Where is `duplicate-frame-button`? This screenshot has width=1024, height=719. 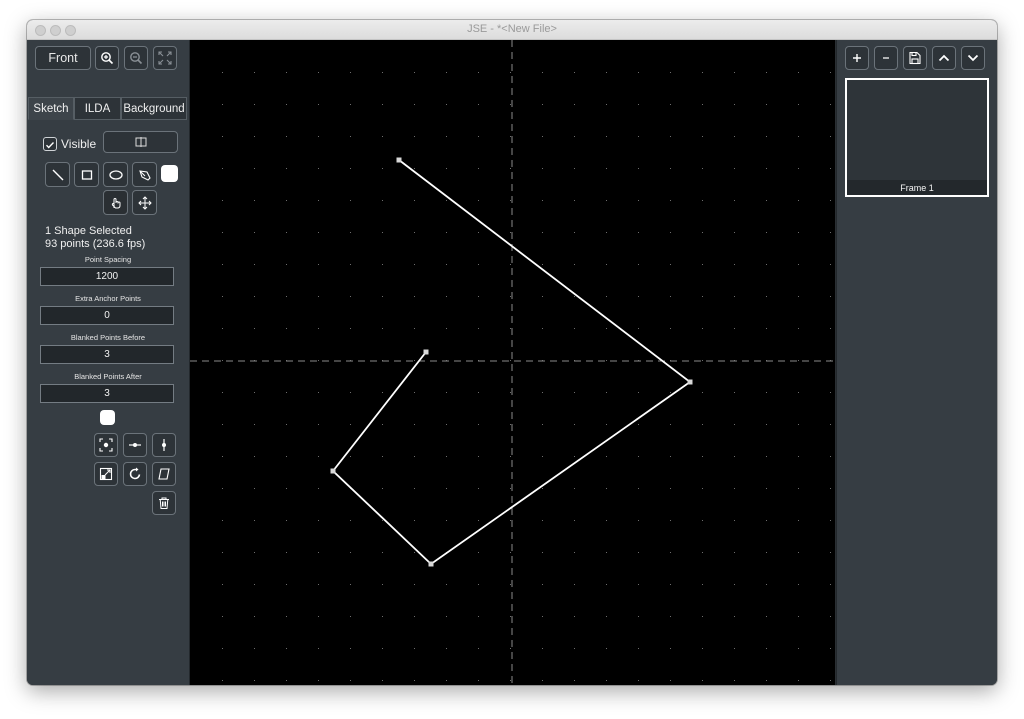
duplicate-frame-button is located at coordinates (915, 58).